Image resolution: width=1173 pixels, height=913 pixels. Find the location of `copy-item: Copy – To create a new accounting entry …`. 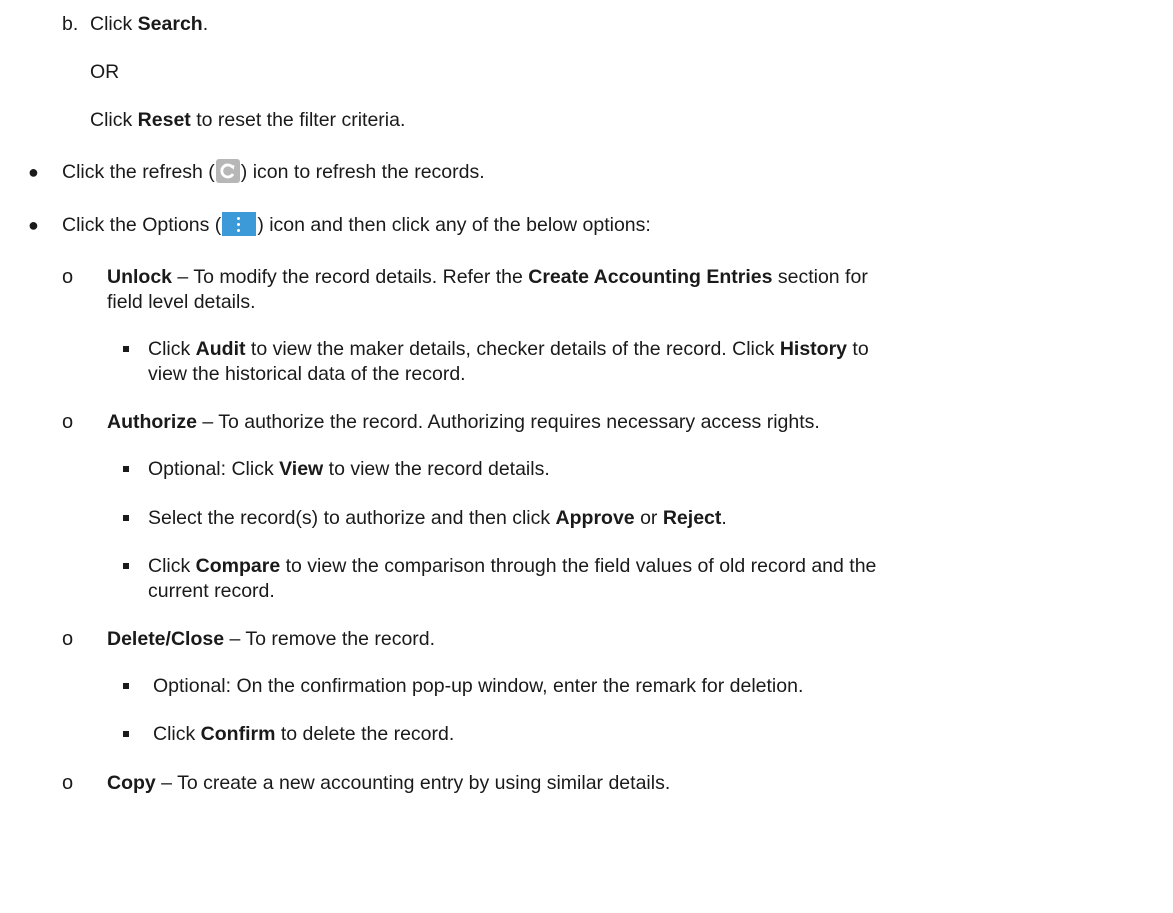

copy-item: Copy – To create a new accounting entry … is located at coordinates (389, 783).